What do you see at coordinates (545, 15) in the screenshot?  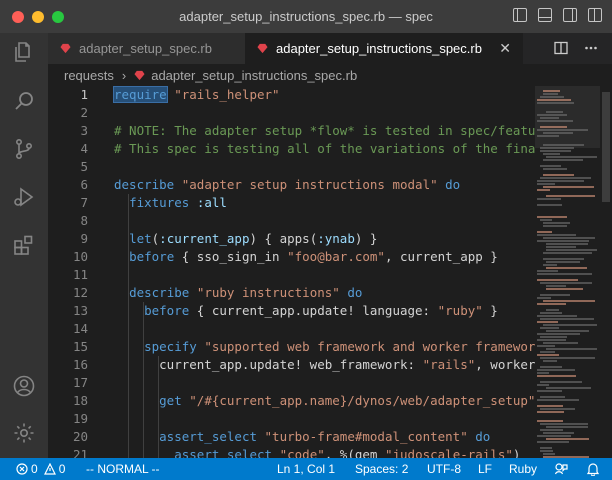 I see `toggle-panel-icon` at bounding box center [545, 15].